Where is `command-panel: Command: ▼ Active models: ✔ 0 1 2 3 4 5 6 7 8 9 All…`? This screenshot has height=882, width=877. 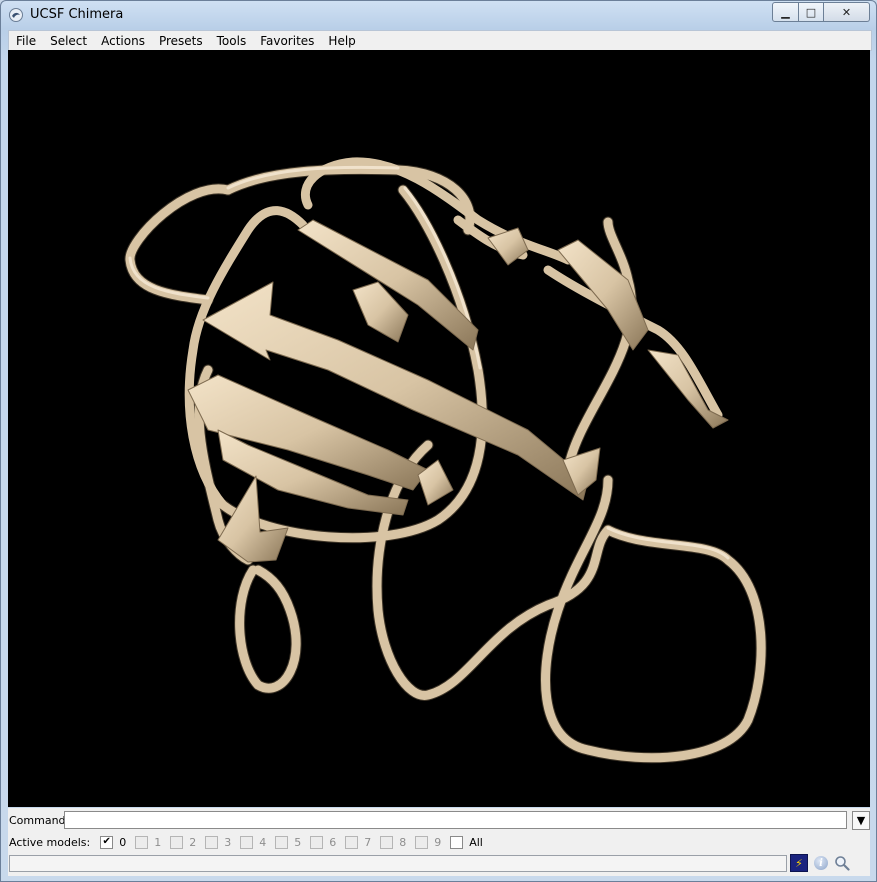 command-panel: Command: ▼ Active models: ✔ 0 1 2 3 4 5 6 7 8 9 All… is located at coordinates (439, 842).